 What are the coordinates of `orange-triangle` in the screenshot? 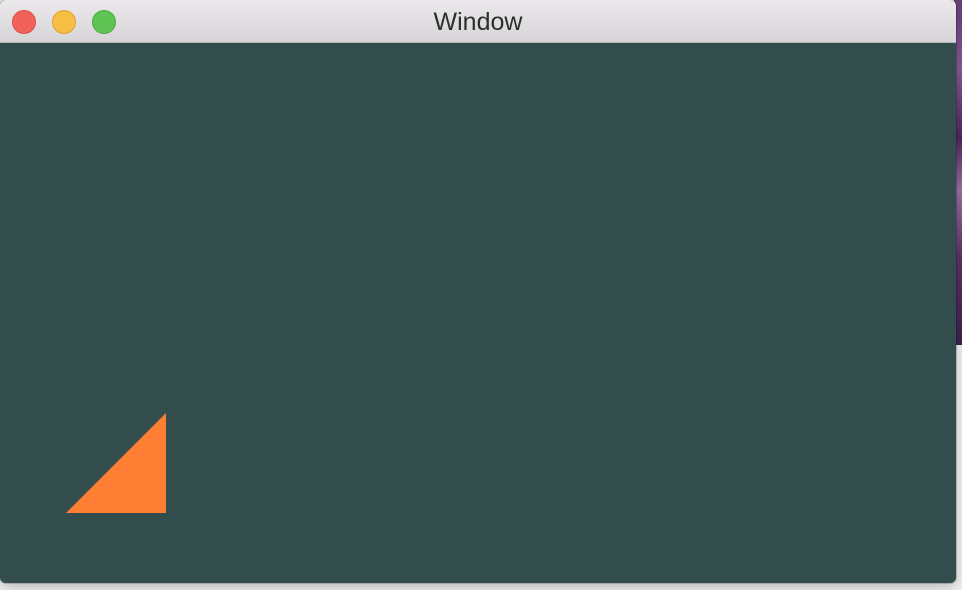 It's located at (116, 463).